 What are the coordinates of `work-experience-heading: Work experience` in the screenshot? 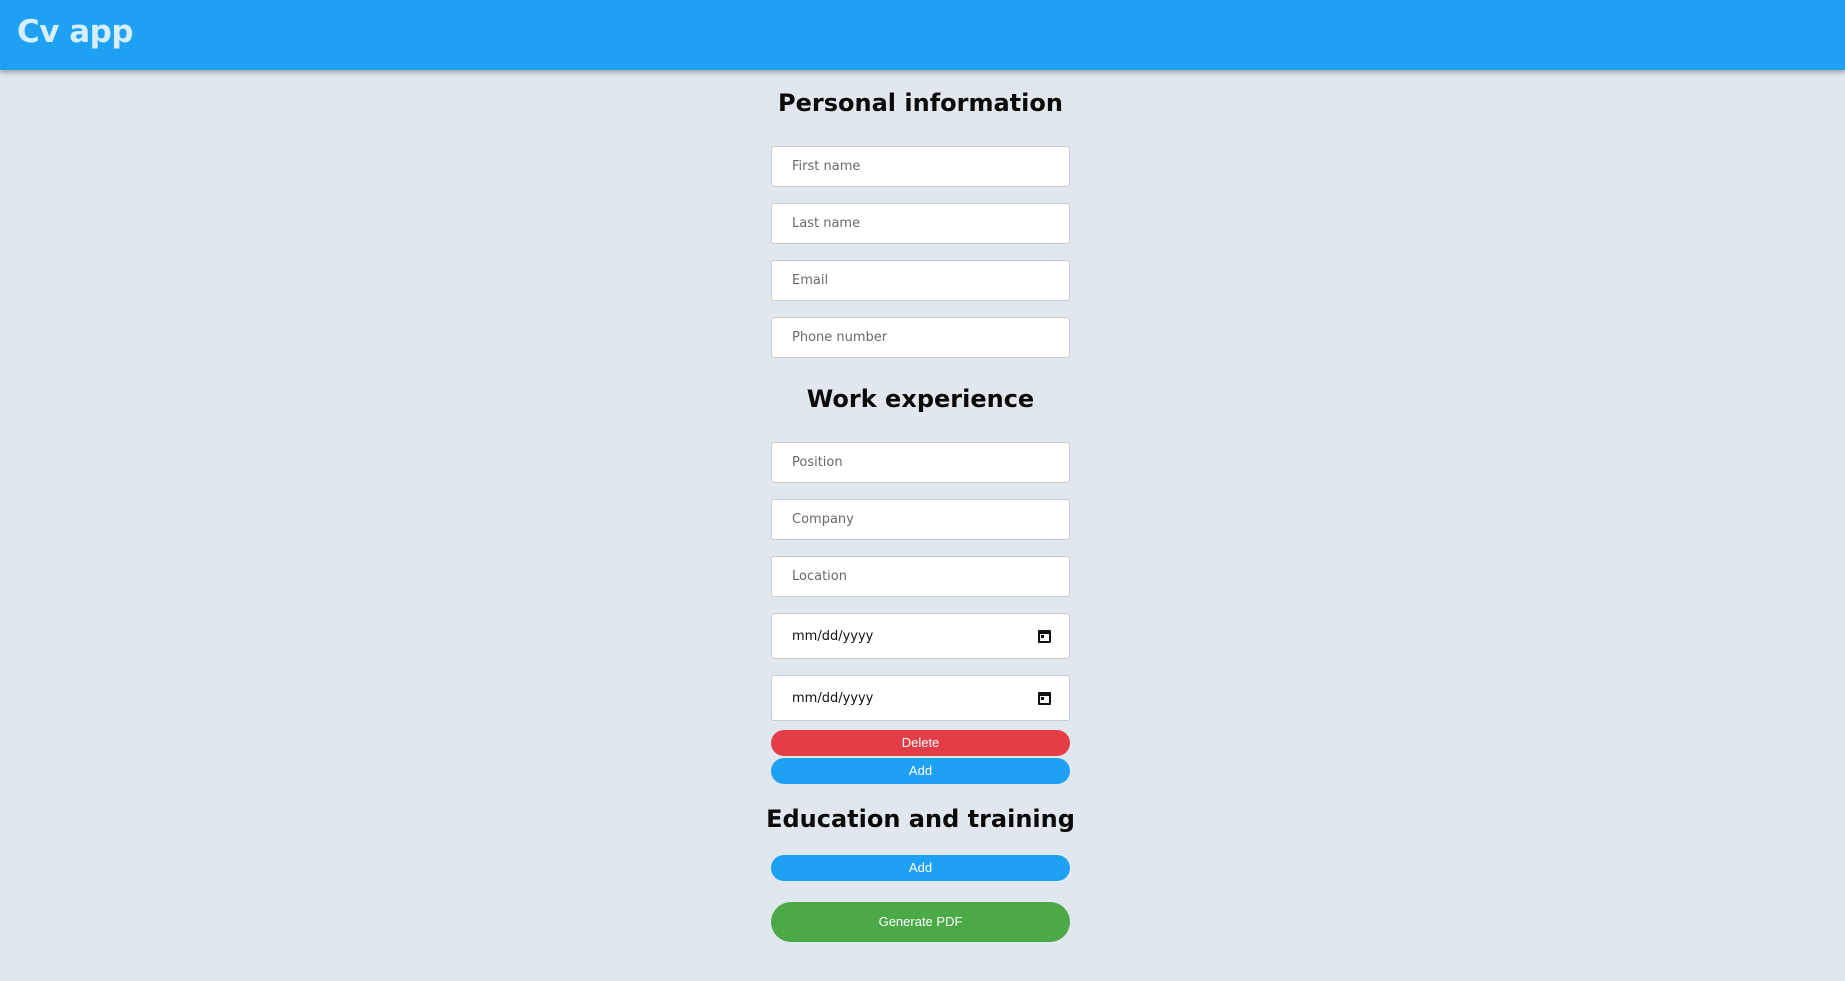 It's located at (920, 399).